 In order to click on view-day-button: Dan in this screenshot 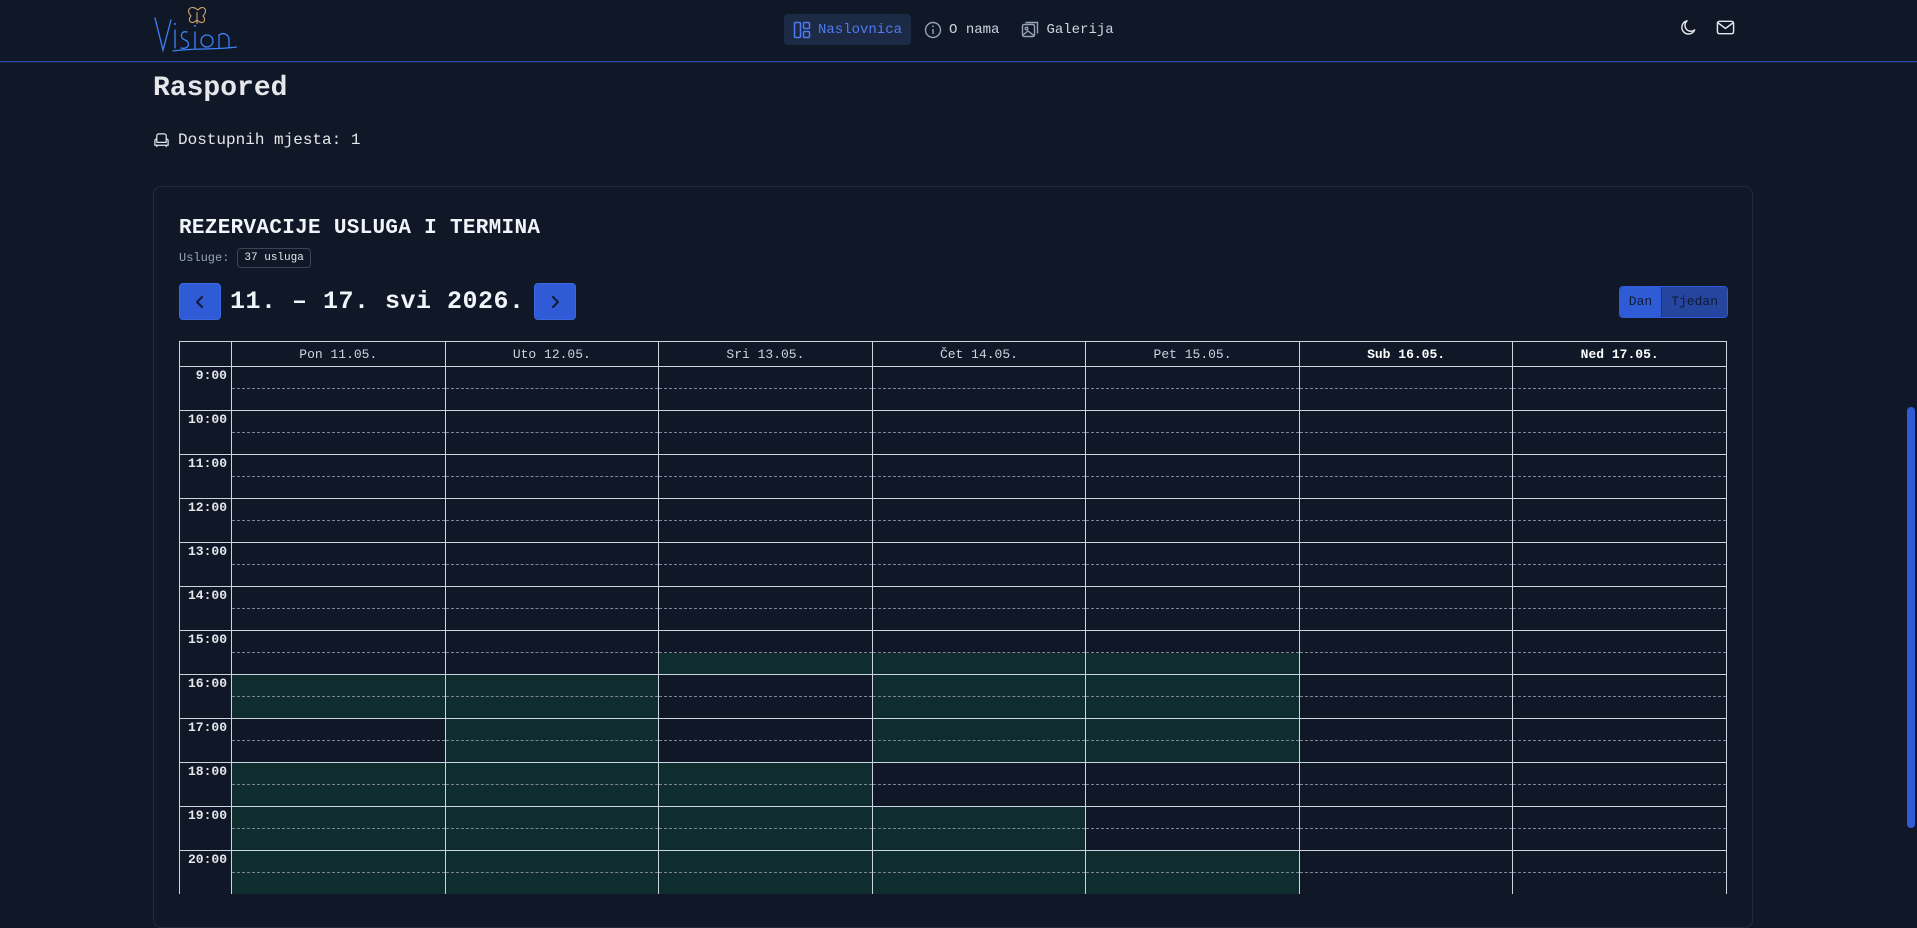, I will do `click(1640, 302)`.